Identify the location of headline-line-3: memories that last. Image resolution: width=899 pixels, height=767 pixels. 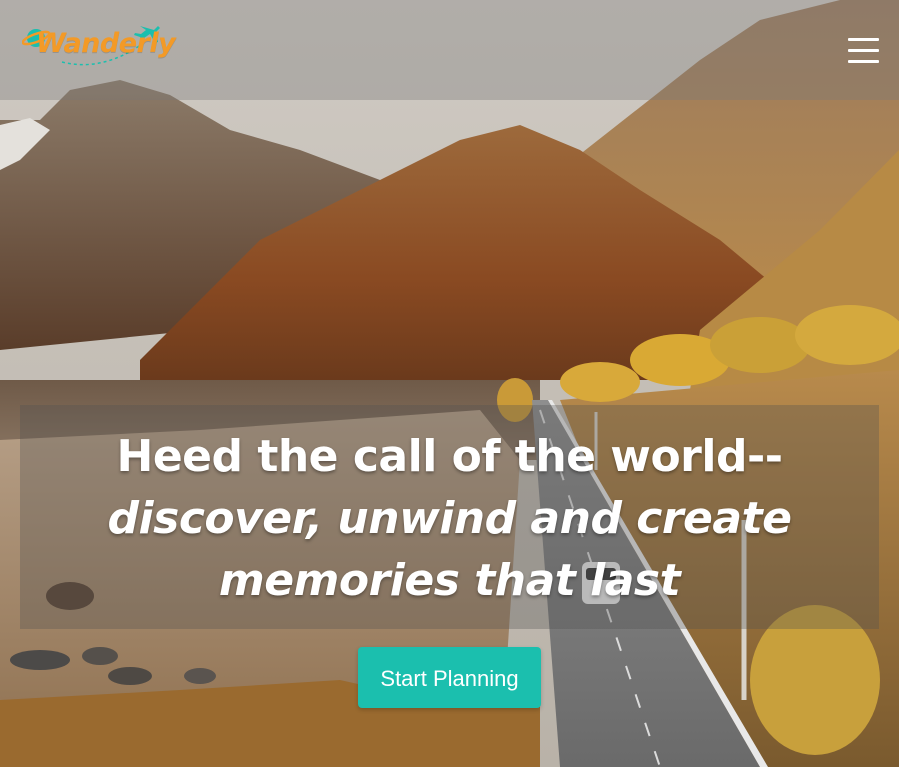
(449, 580).